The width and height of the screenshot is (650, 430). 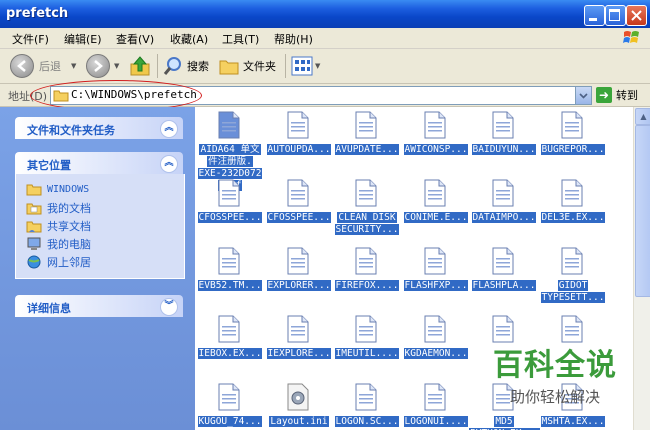 What do you see at coordinates (37, 13) in the screenshot?
I see `window-title: prefetch` at bounding box center [37, 13].